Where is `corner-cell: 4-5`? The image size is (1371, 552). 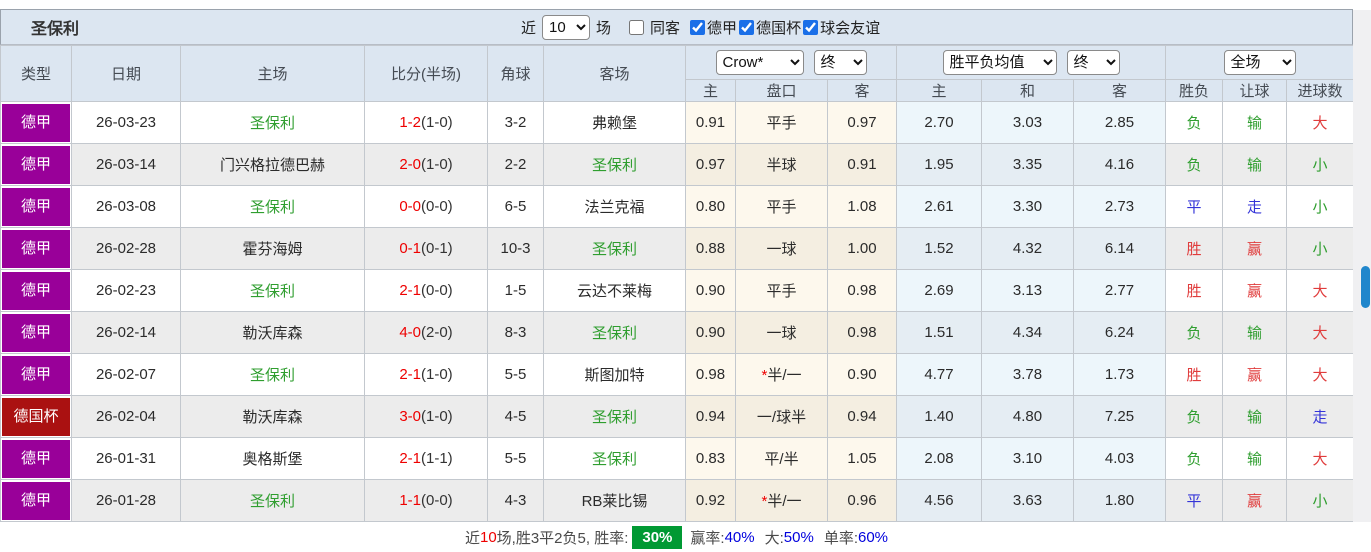 corner-cell: 4-5 is located at coordinates (515, 416).